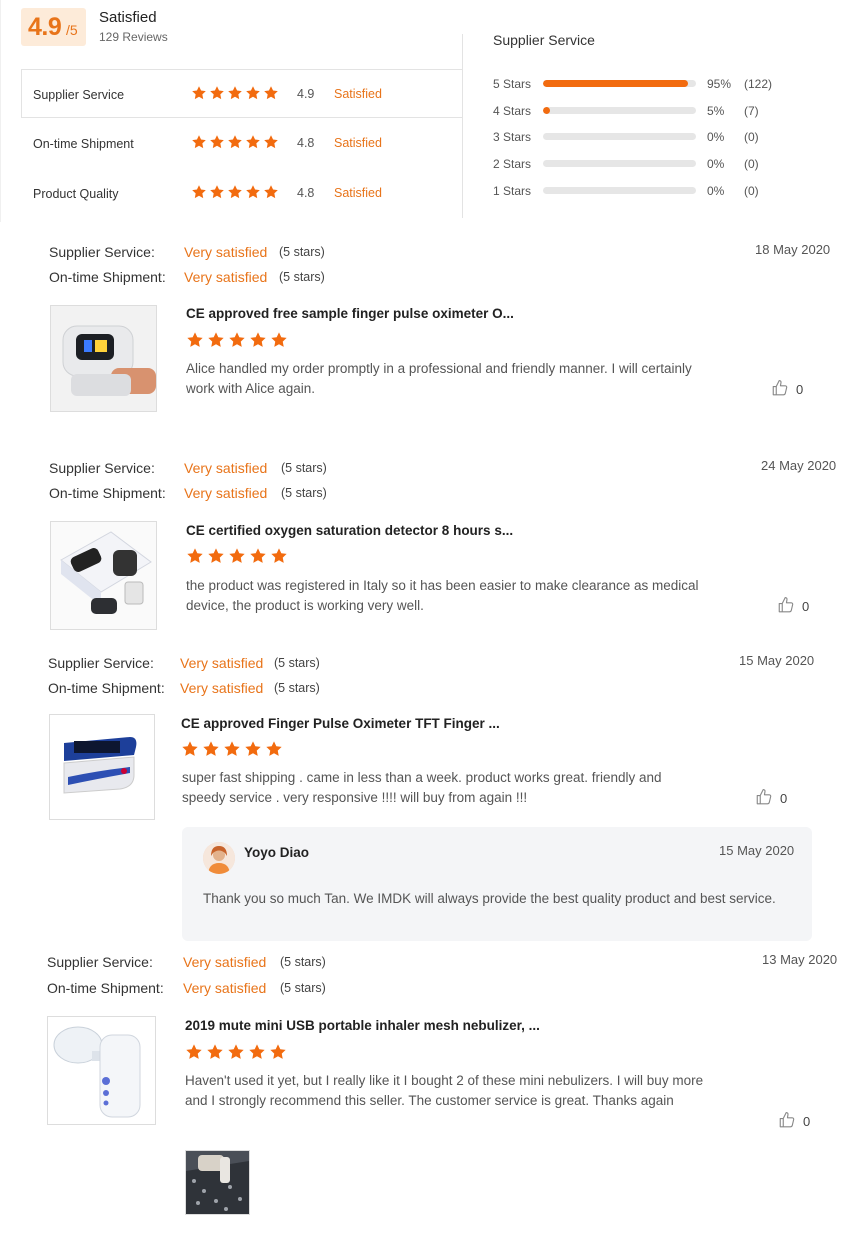  What do you see at coordinates (512, 191) in the screenshot?
I see `bar-label: 1 Stars` at bounding box center [512, 191].